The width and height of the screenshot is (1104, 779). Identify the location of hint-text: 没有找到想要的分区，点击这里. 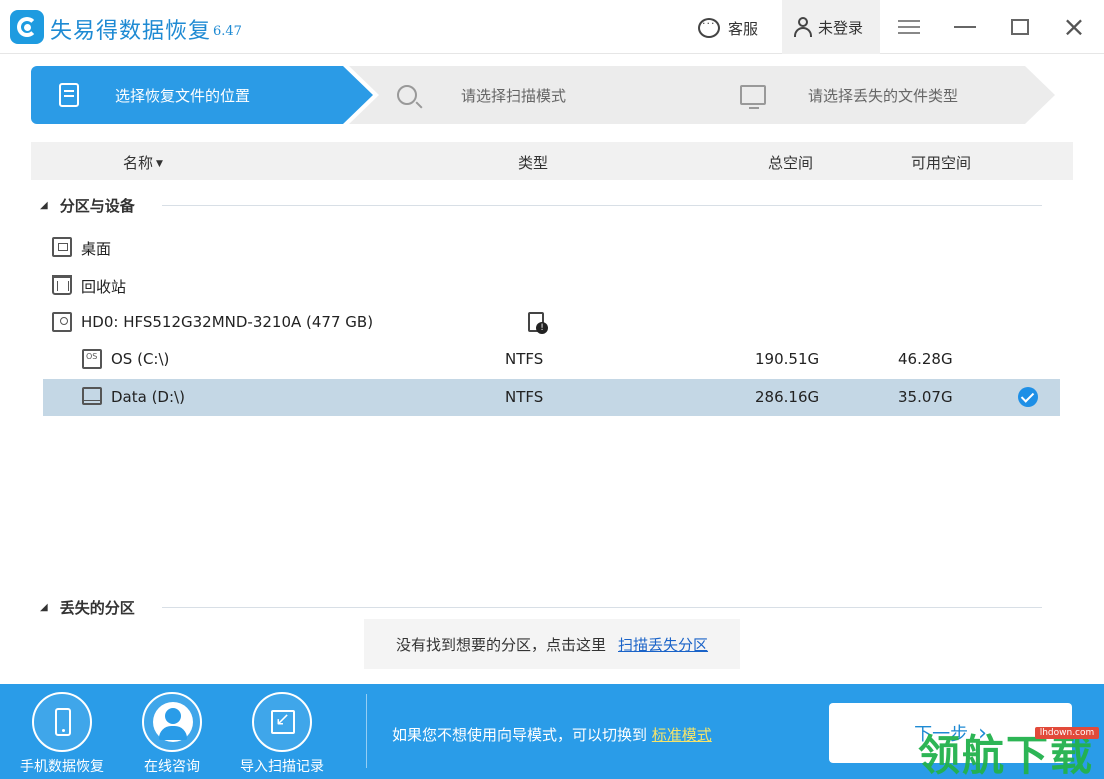
(500, 644).